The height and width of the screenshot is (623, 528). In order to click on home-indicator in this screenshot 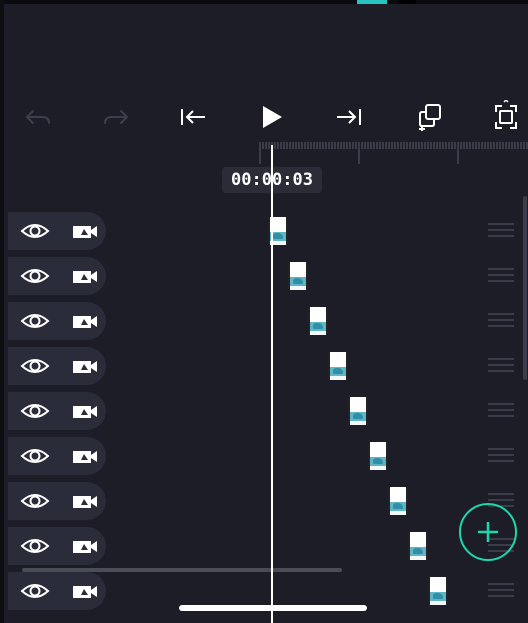, I will do `click(273, 608)`.